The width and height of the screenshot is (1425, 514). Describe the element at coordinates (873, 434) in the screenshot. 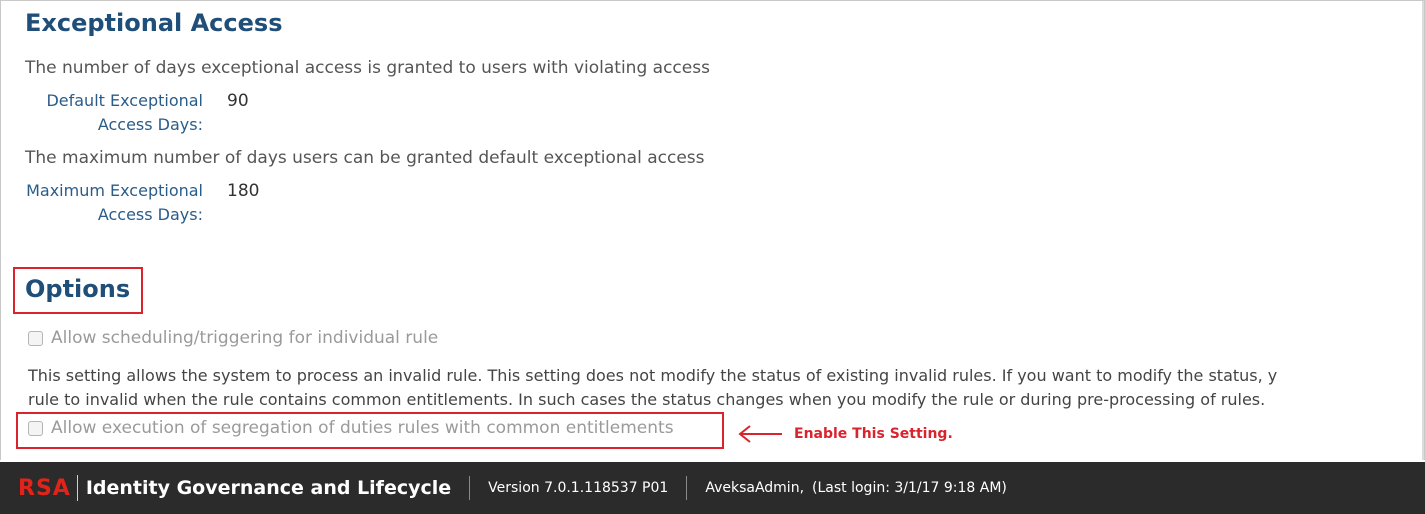

I see `annotation-text: Enable This Setting.` at that location.